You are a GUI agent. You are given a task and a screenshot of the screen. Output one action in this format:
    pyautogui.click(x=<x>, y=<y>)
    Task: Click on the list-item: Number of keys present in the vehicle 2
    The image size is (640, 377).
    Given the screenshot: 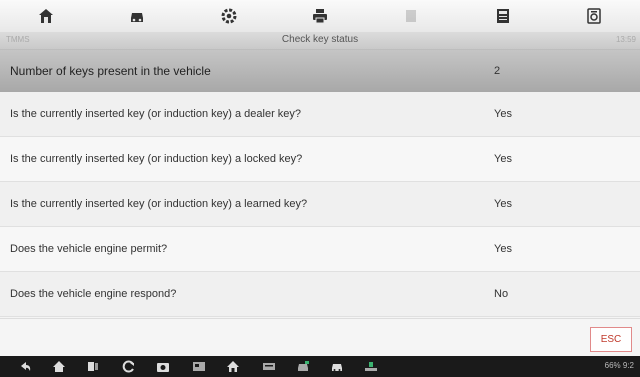 What is the action you would take?
    pyautogui.click(x=320, y=71)
    